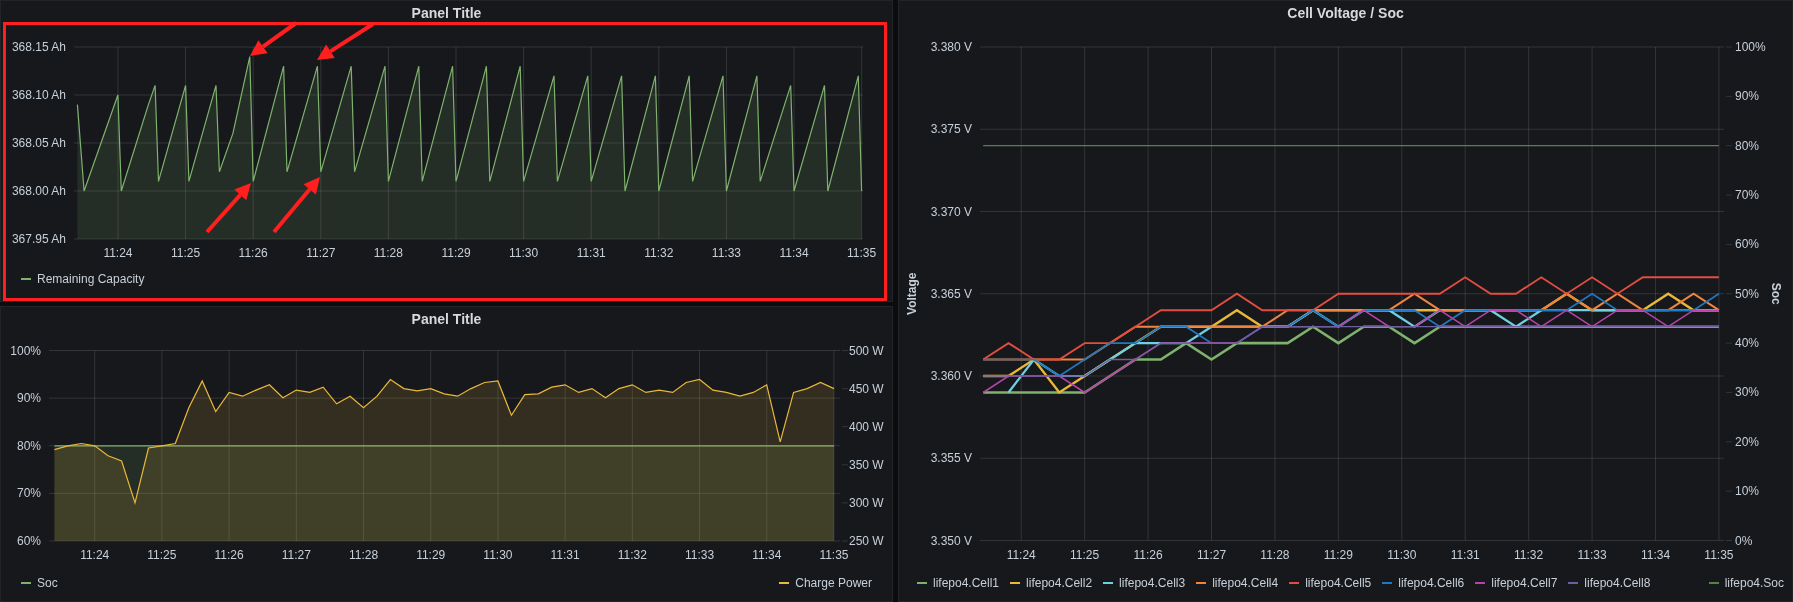 The image size is (1793, 602). I want to click on axis-tick-label: 50%, so click(1747, 293).